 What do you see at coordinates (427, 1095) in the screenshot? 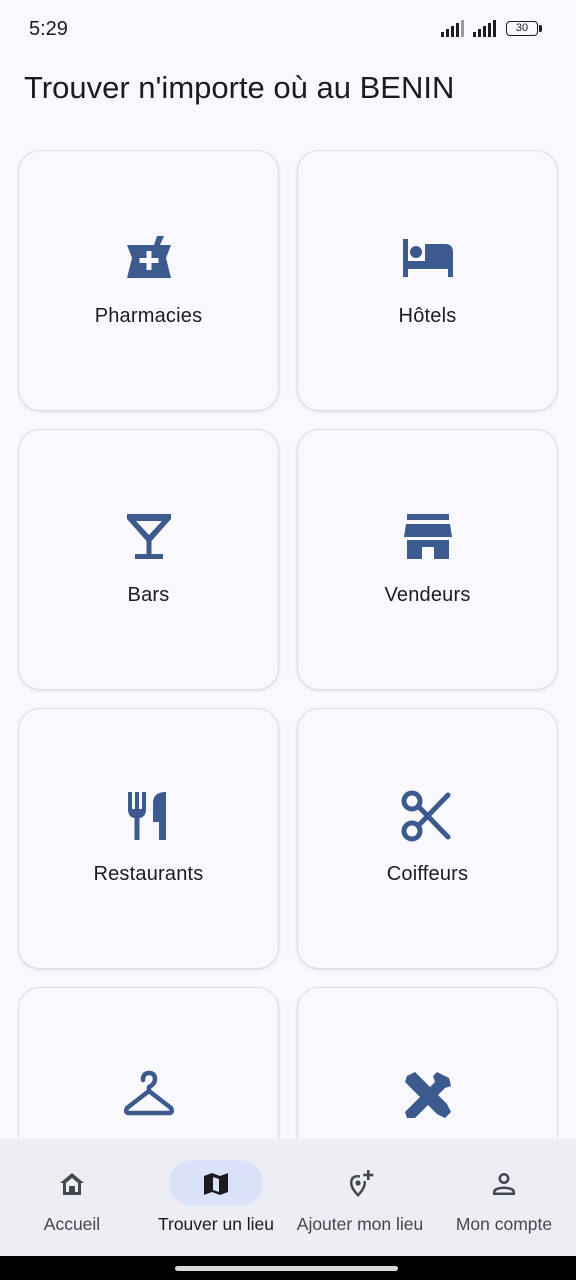
I see `tools-icon` at bounding box center [427, 1095].